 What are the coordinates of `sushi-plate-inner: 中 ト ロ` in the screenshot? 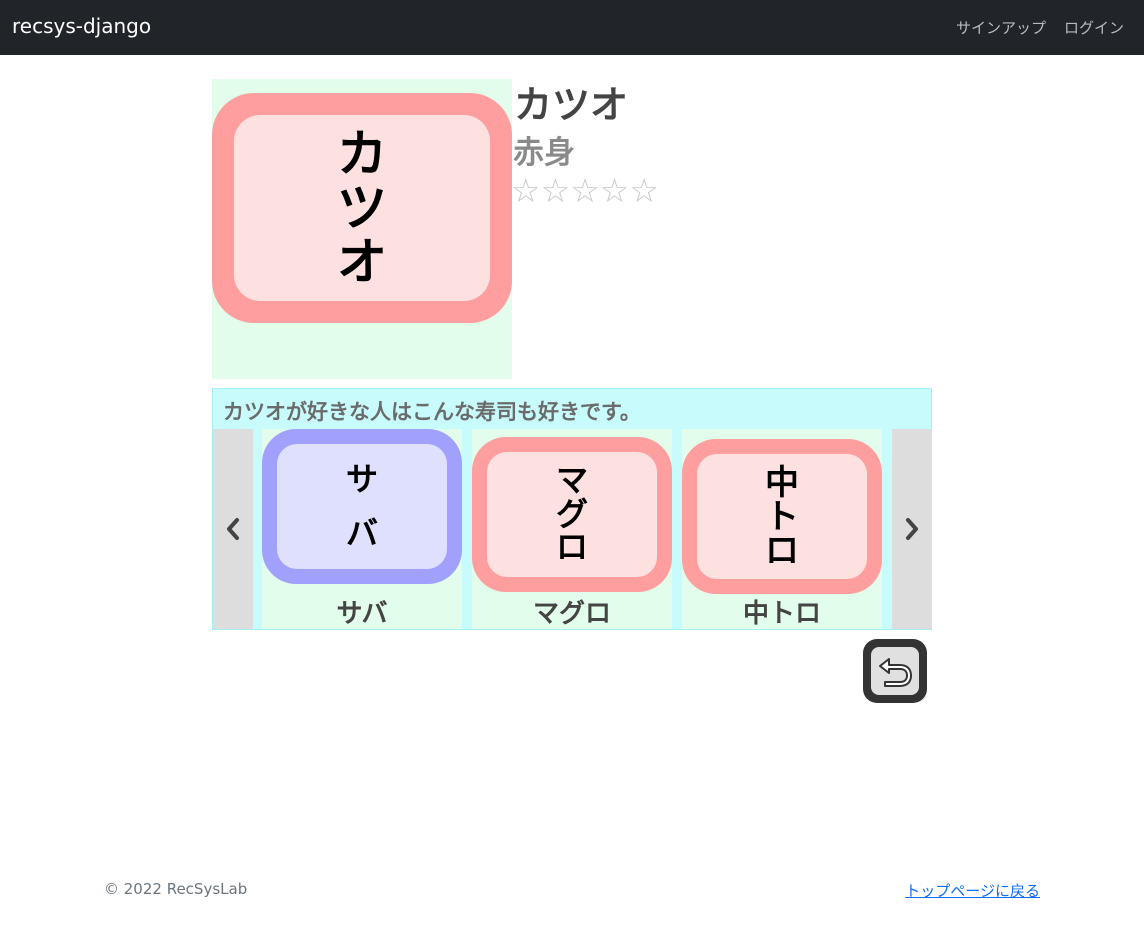 It's located at (782, 516).